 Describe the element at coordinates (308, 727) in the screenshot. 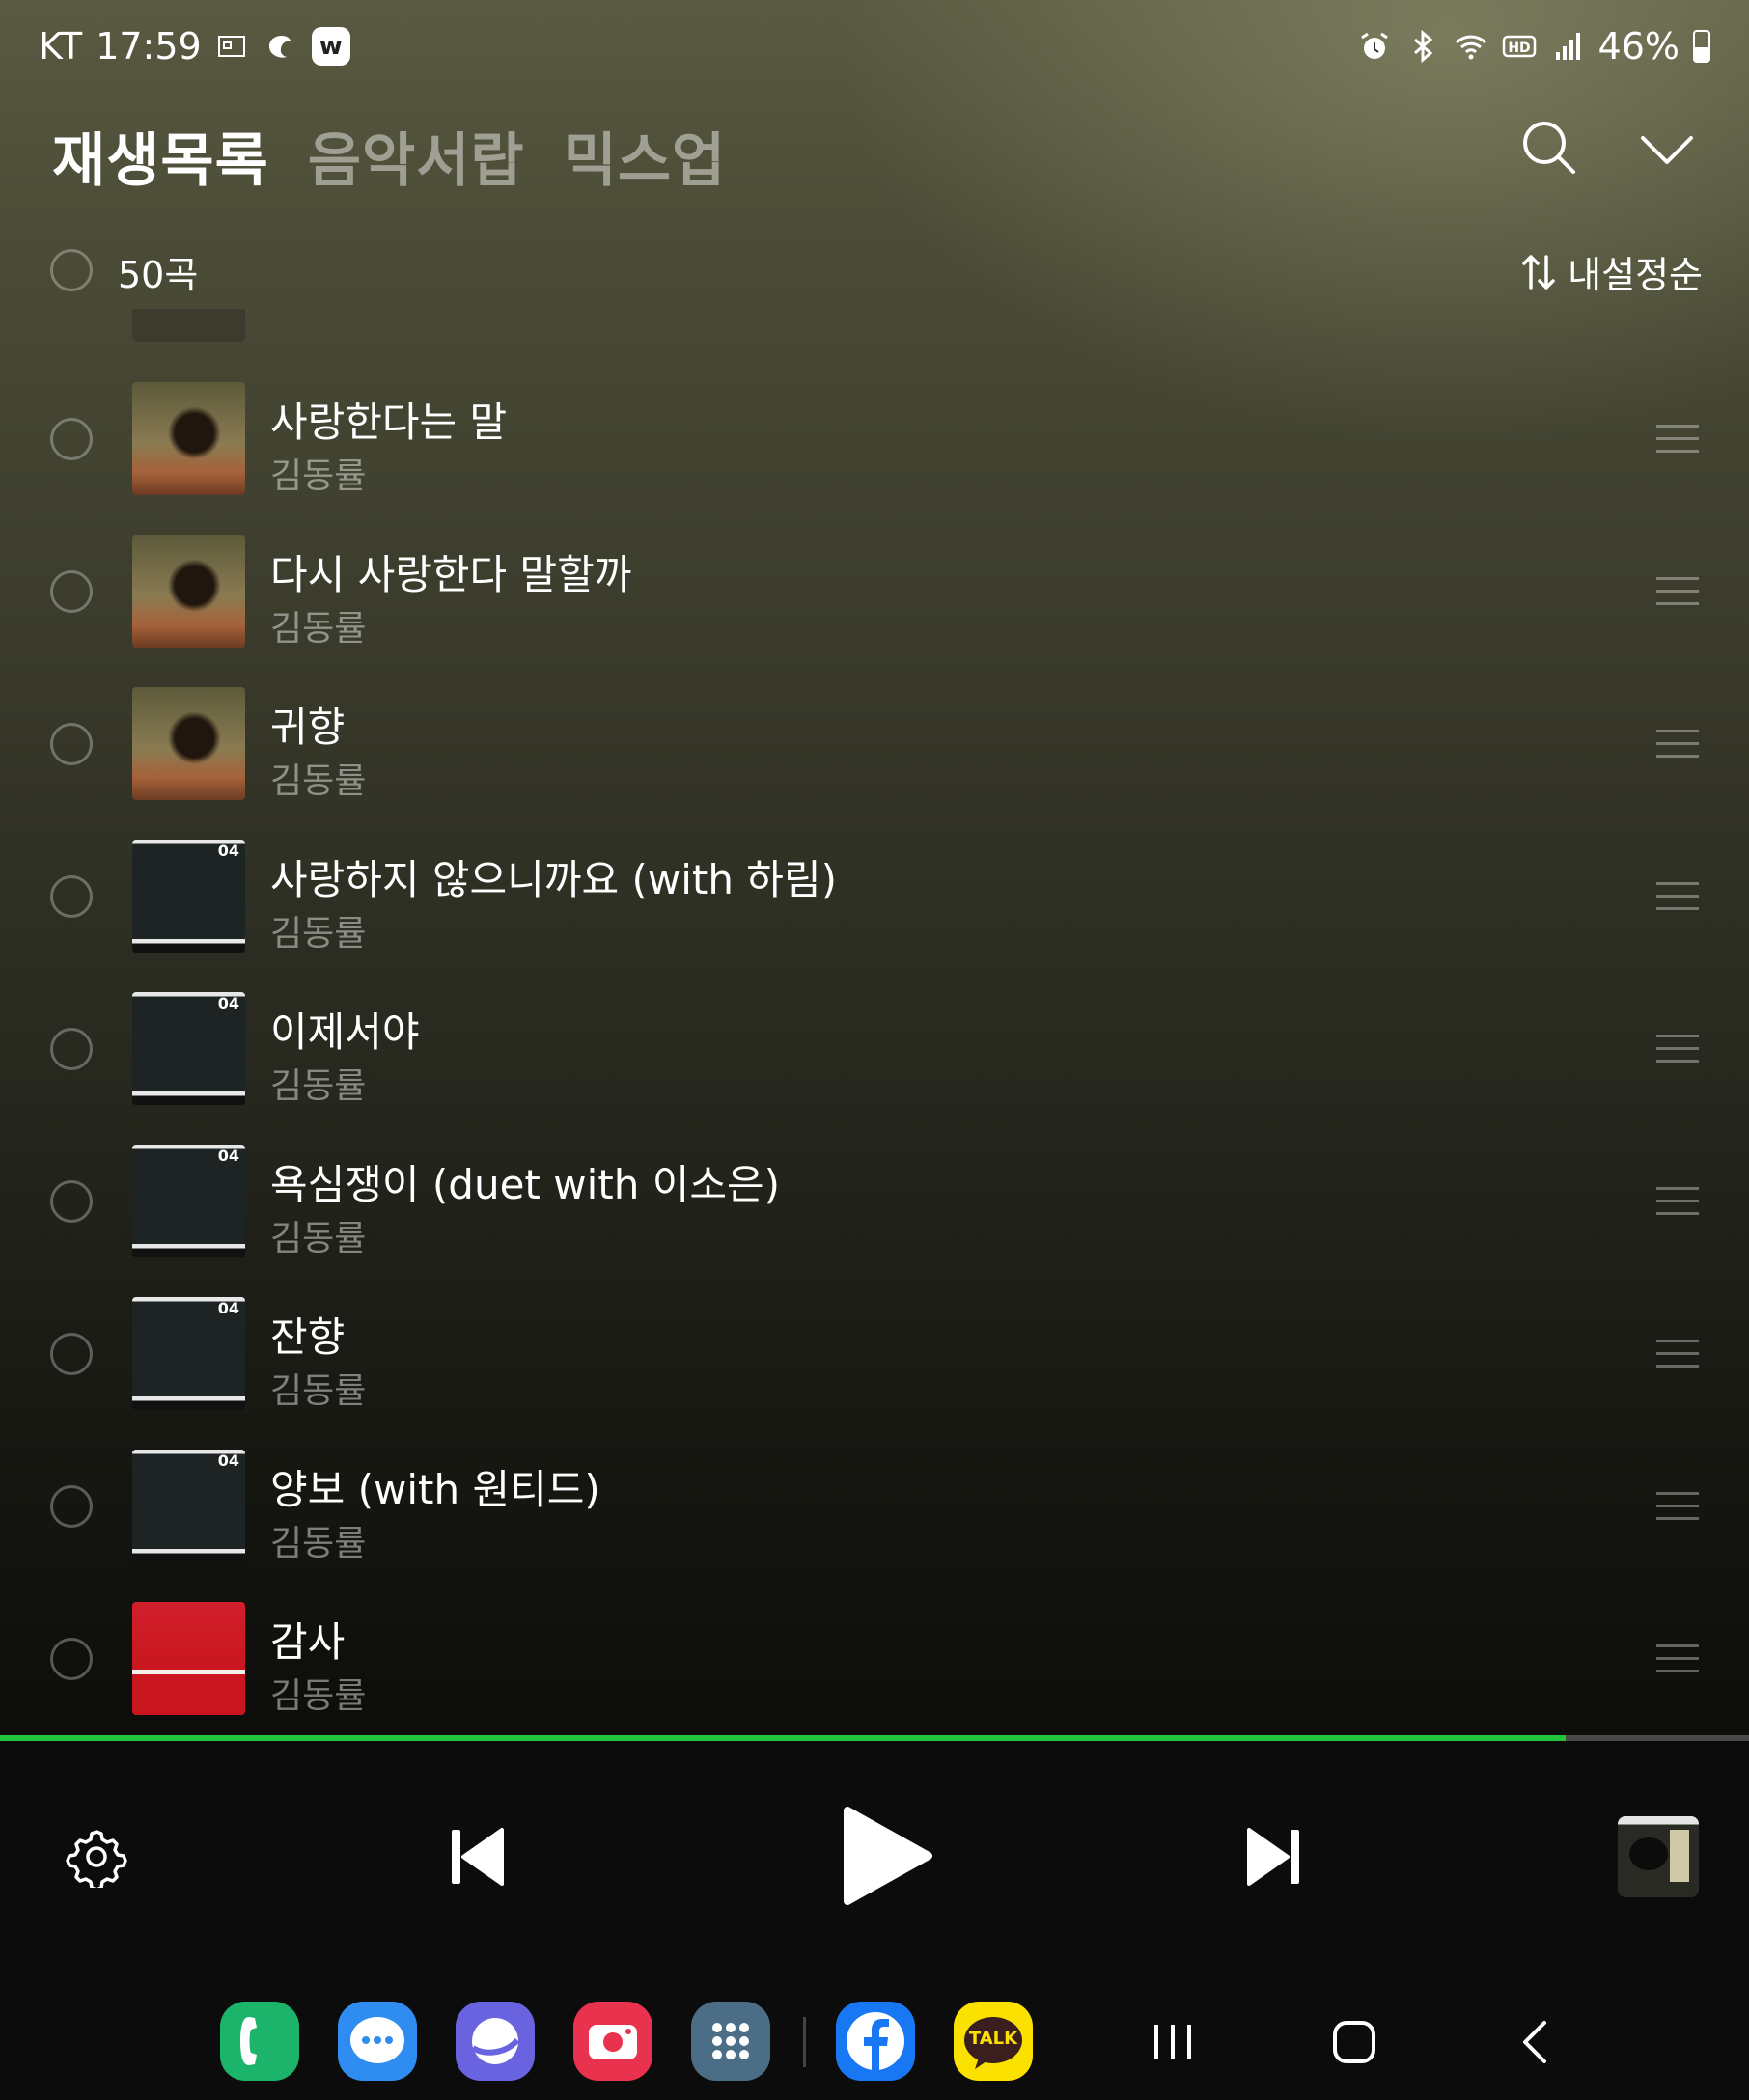

I see `track-title: 귀향` at that location.